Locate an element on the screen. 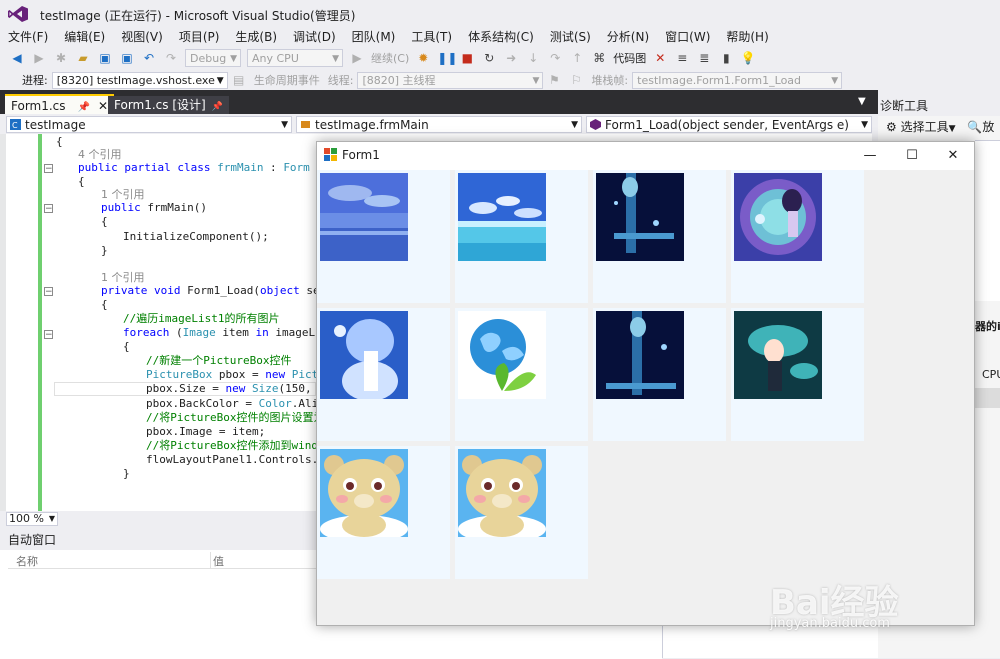 The width and height of the screenshot is (1000, 659). chevron-down-icon: ▼ is located at coordinates (952, 129).